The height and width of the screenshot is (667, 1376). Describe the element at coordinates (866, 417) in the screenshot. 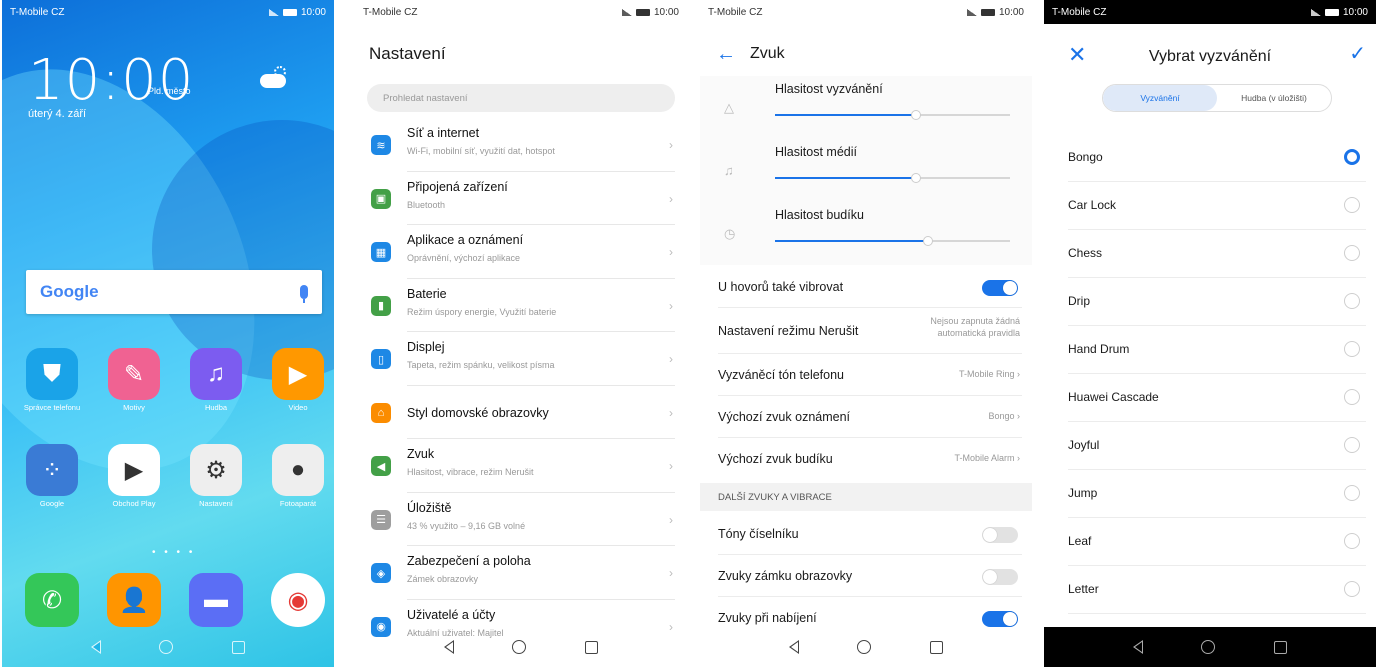

I see `notification-sound-row: Výchozí zvuk oznámení Bongo ›` at that location.